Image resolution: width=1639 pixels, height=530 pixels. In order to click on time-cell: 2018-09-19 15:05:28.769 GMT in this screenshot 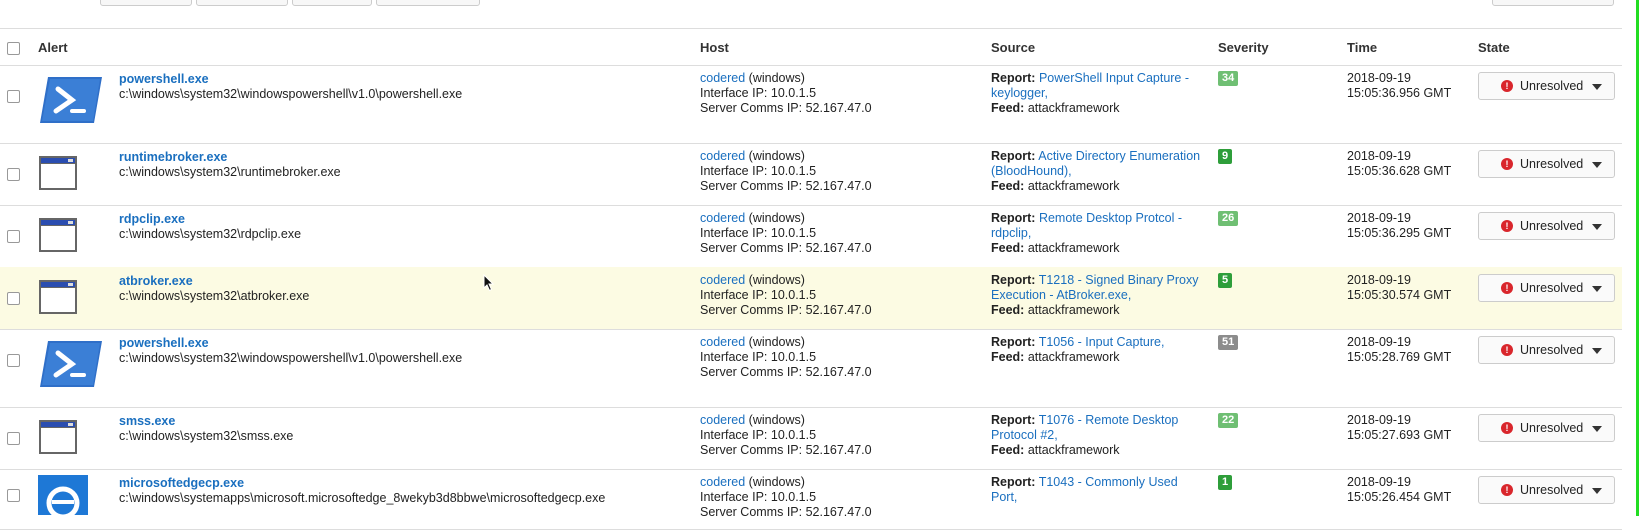, I will do `click(1399, 350)`.